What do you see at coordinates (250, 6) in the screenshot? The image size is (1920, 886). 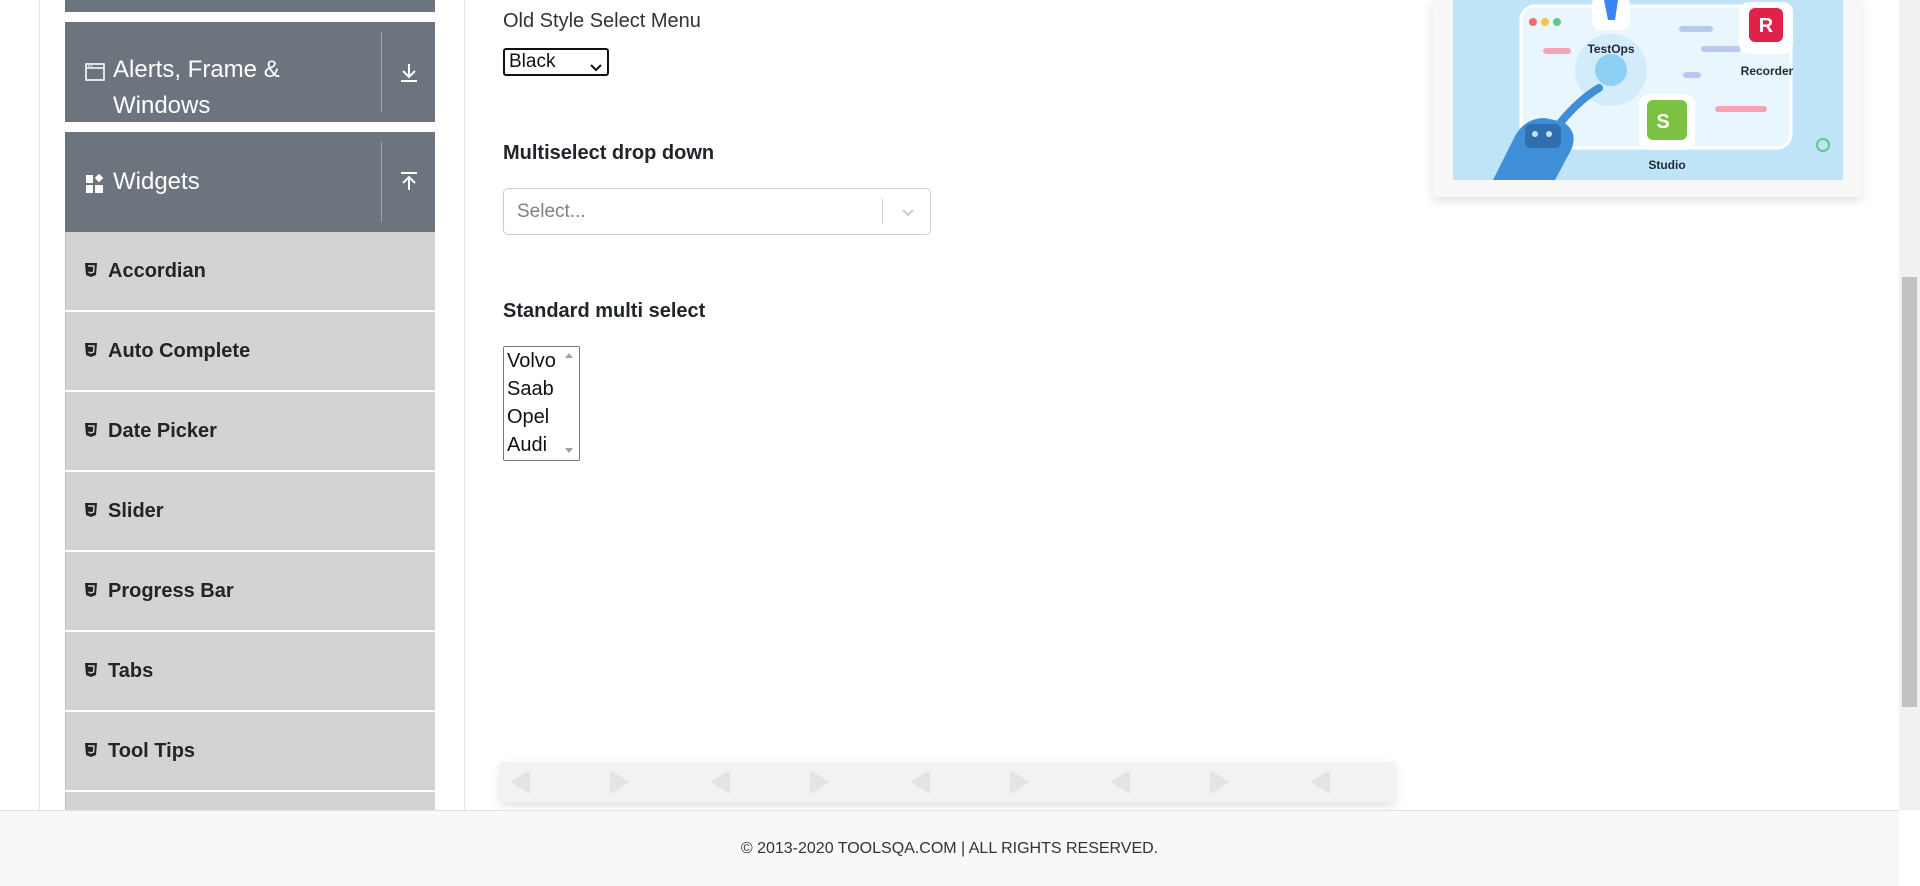 I see `group-header-previous` at bounding box center [250, 6].